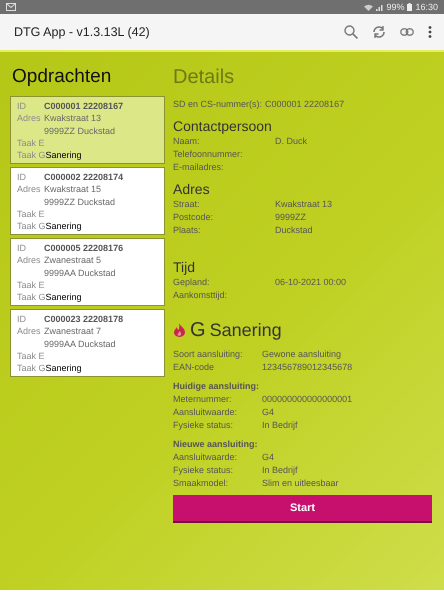  Describe the element at coordinates (379, 32) in the screenshot. I see `refresh-button` at that location.